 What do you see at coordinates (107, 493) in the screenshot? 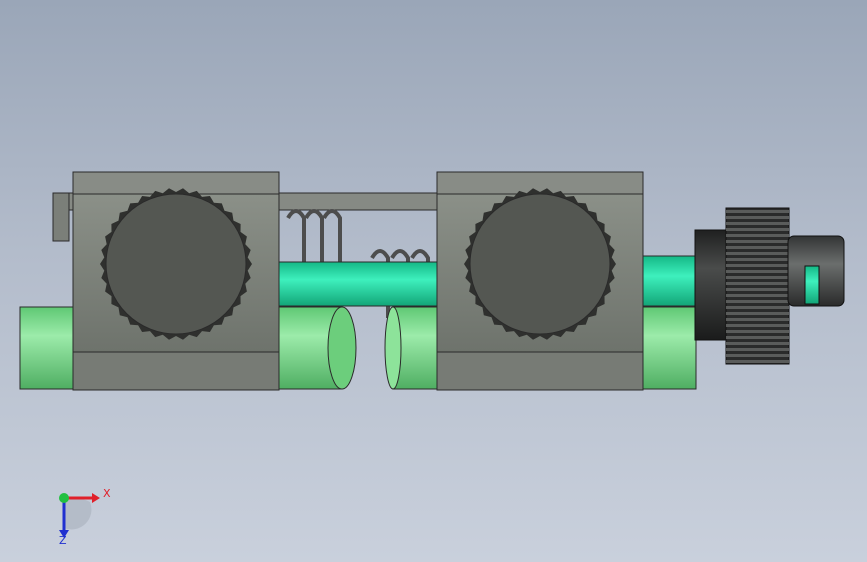
I see `x-axis-label: X` at bounding box center [107, 493].